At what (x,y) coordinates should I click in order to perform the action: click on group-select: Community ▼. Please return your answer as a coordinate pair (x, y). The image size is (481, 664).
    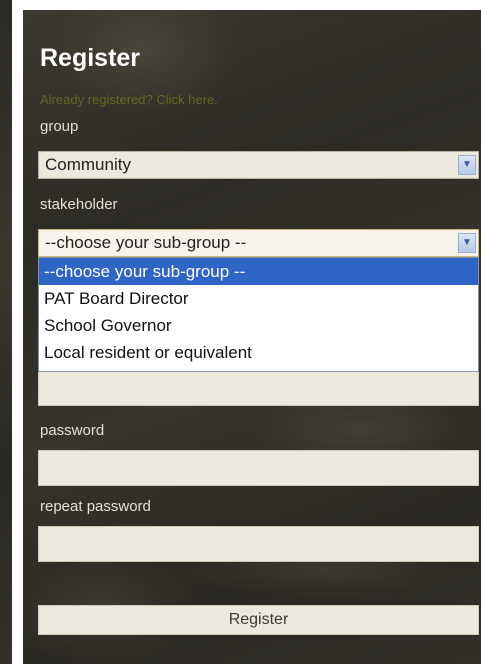
    Looking at the image, I should click on (258, 165).